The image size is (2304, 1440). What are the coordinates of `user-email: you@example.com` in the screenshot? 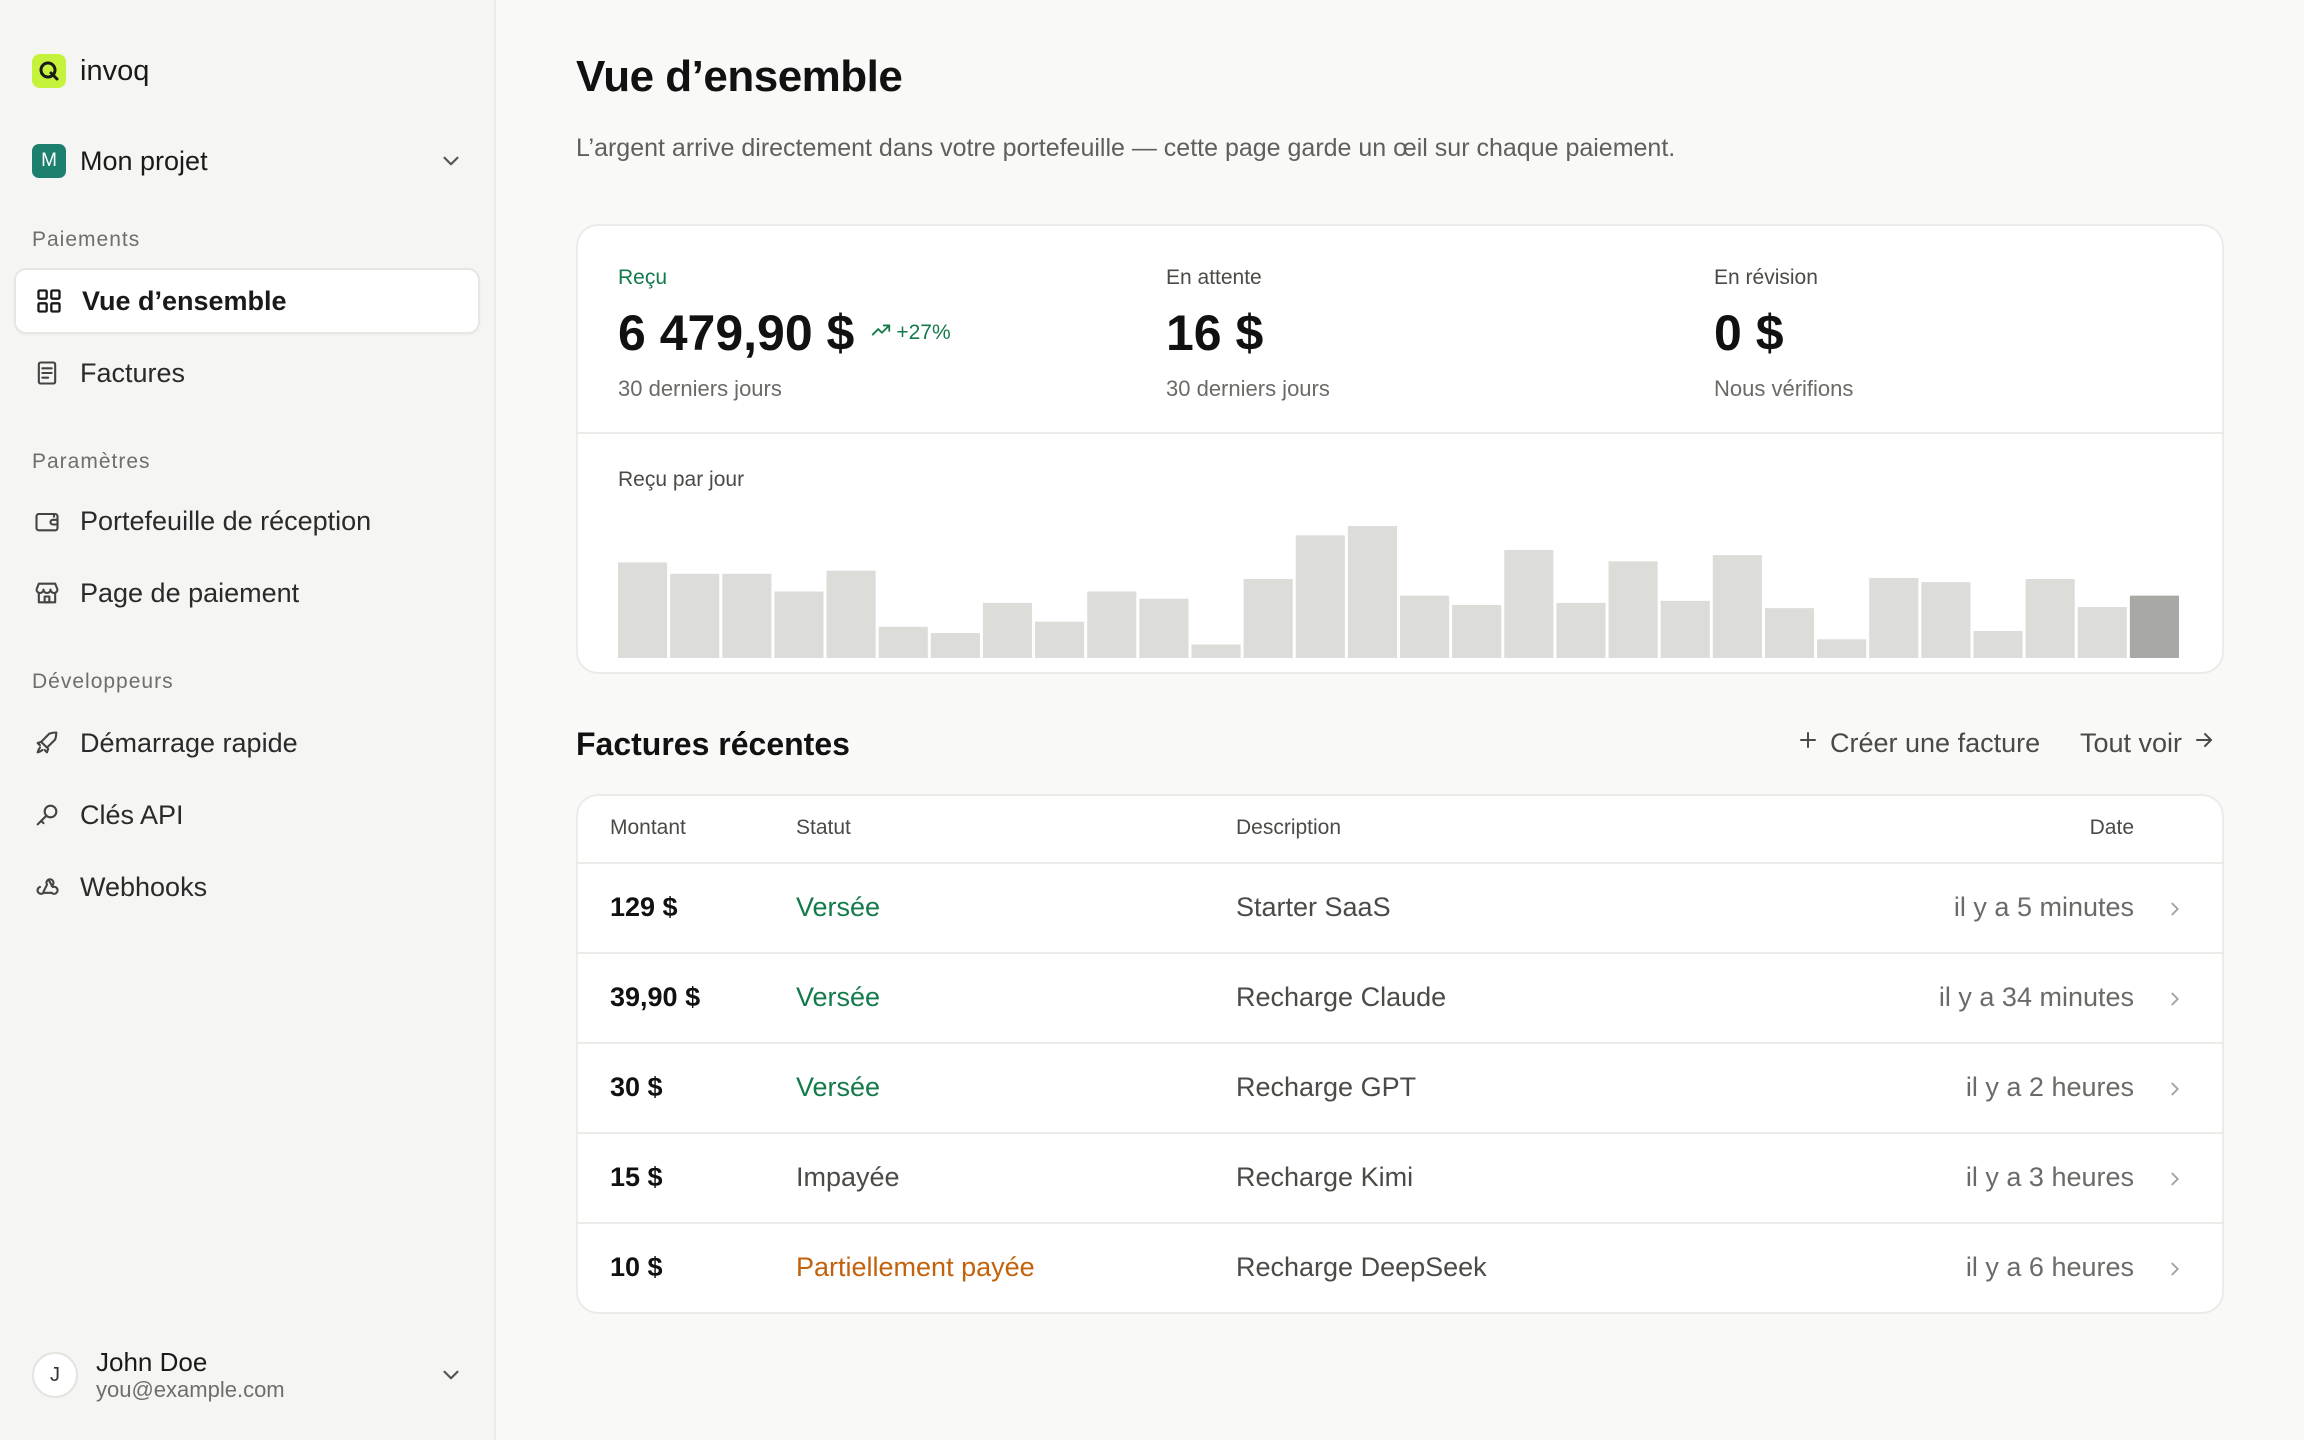 It's located at (190, 1389).